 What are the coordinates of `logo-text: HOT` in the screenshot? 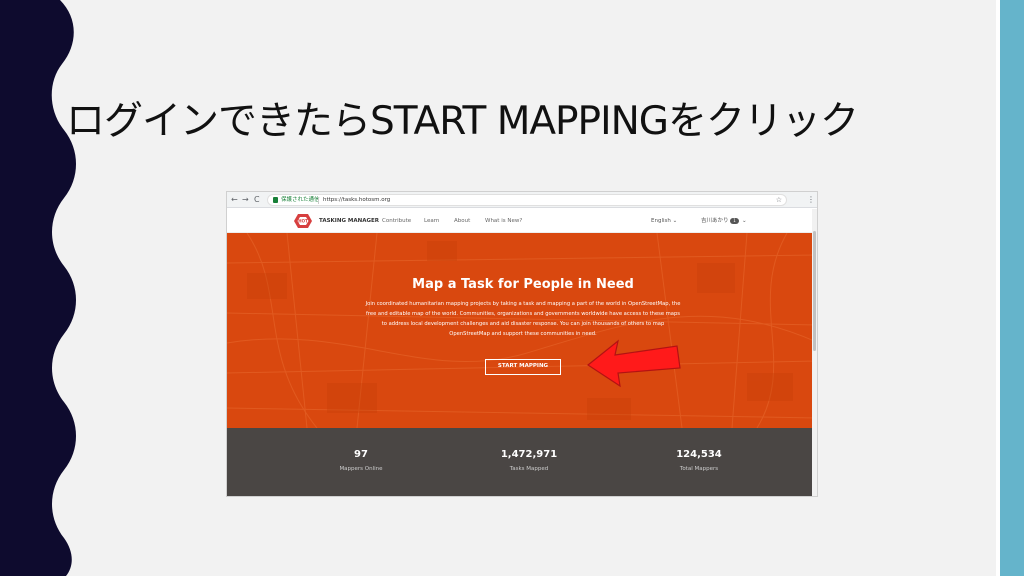 It's located at (303, 221).